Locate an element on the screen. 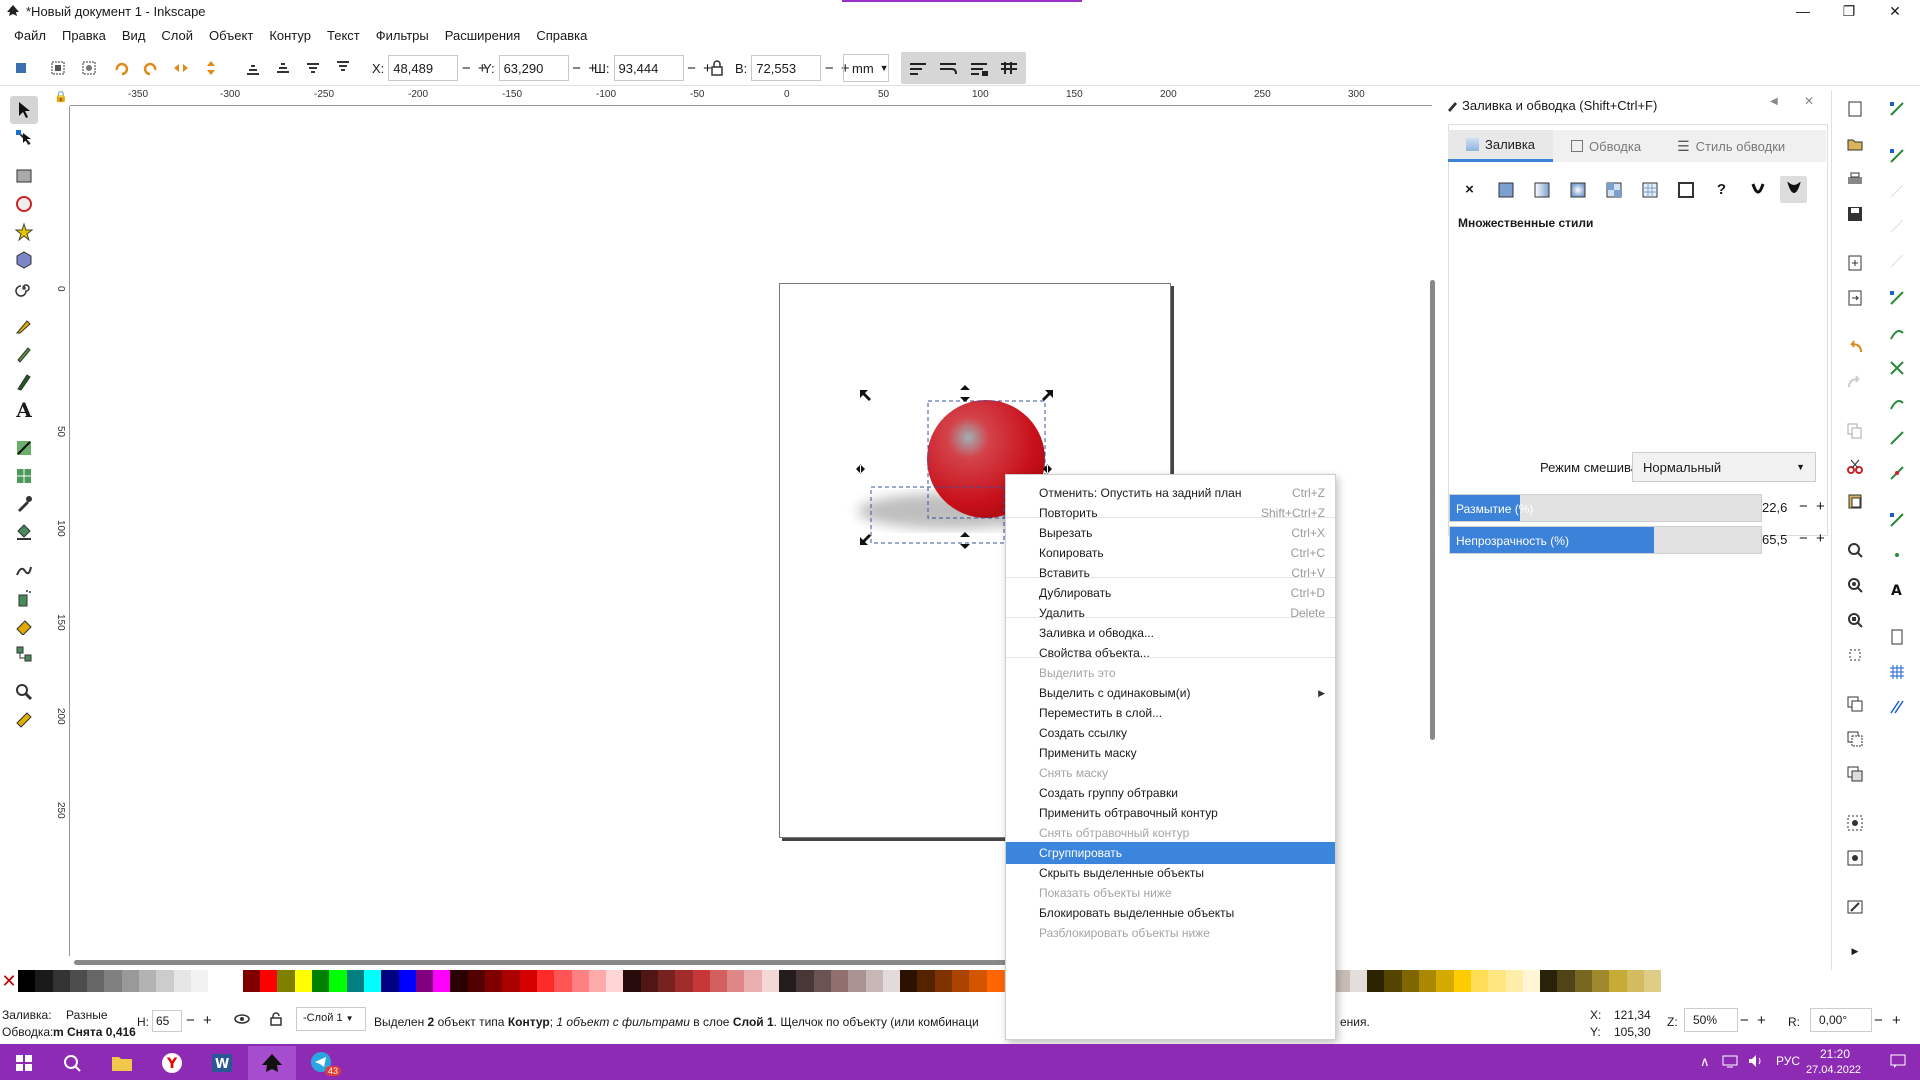 Image resolution: width=1920 pixels, height=1080 pixels. dialog-minimize-icon: ◀ is located at coordinates (1774, 101).